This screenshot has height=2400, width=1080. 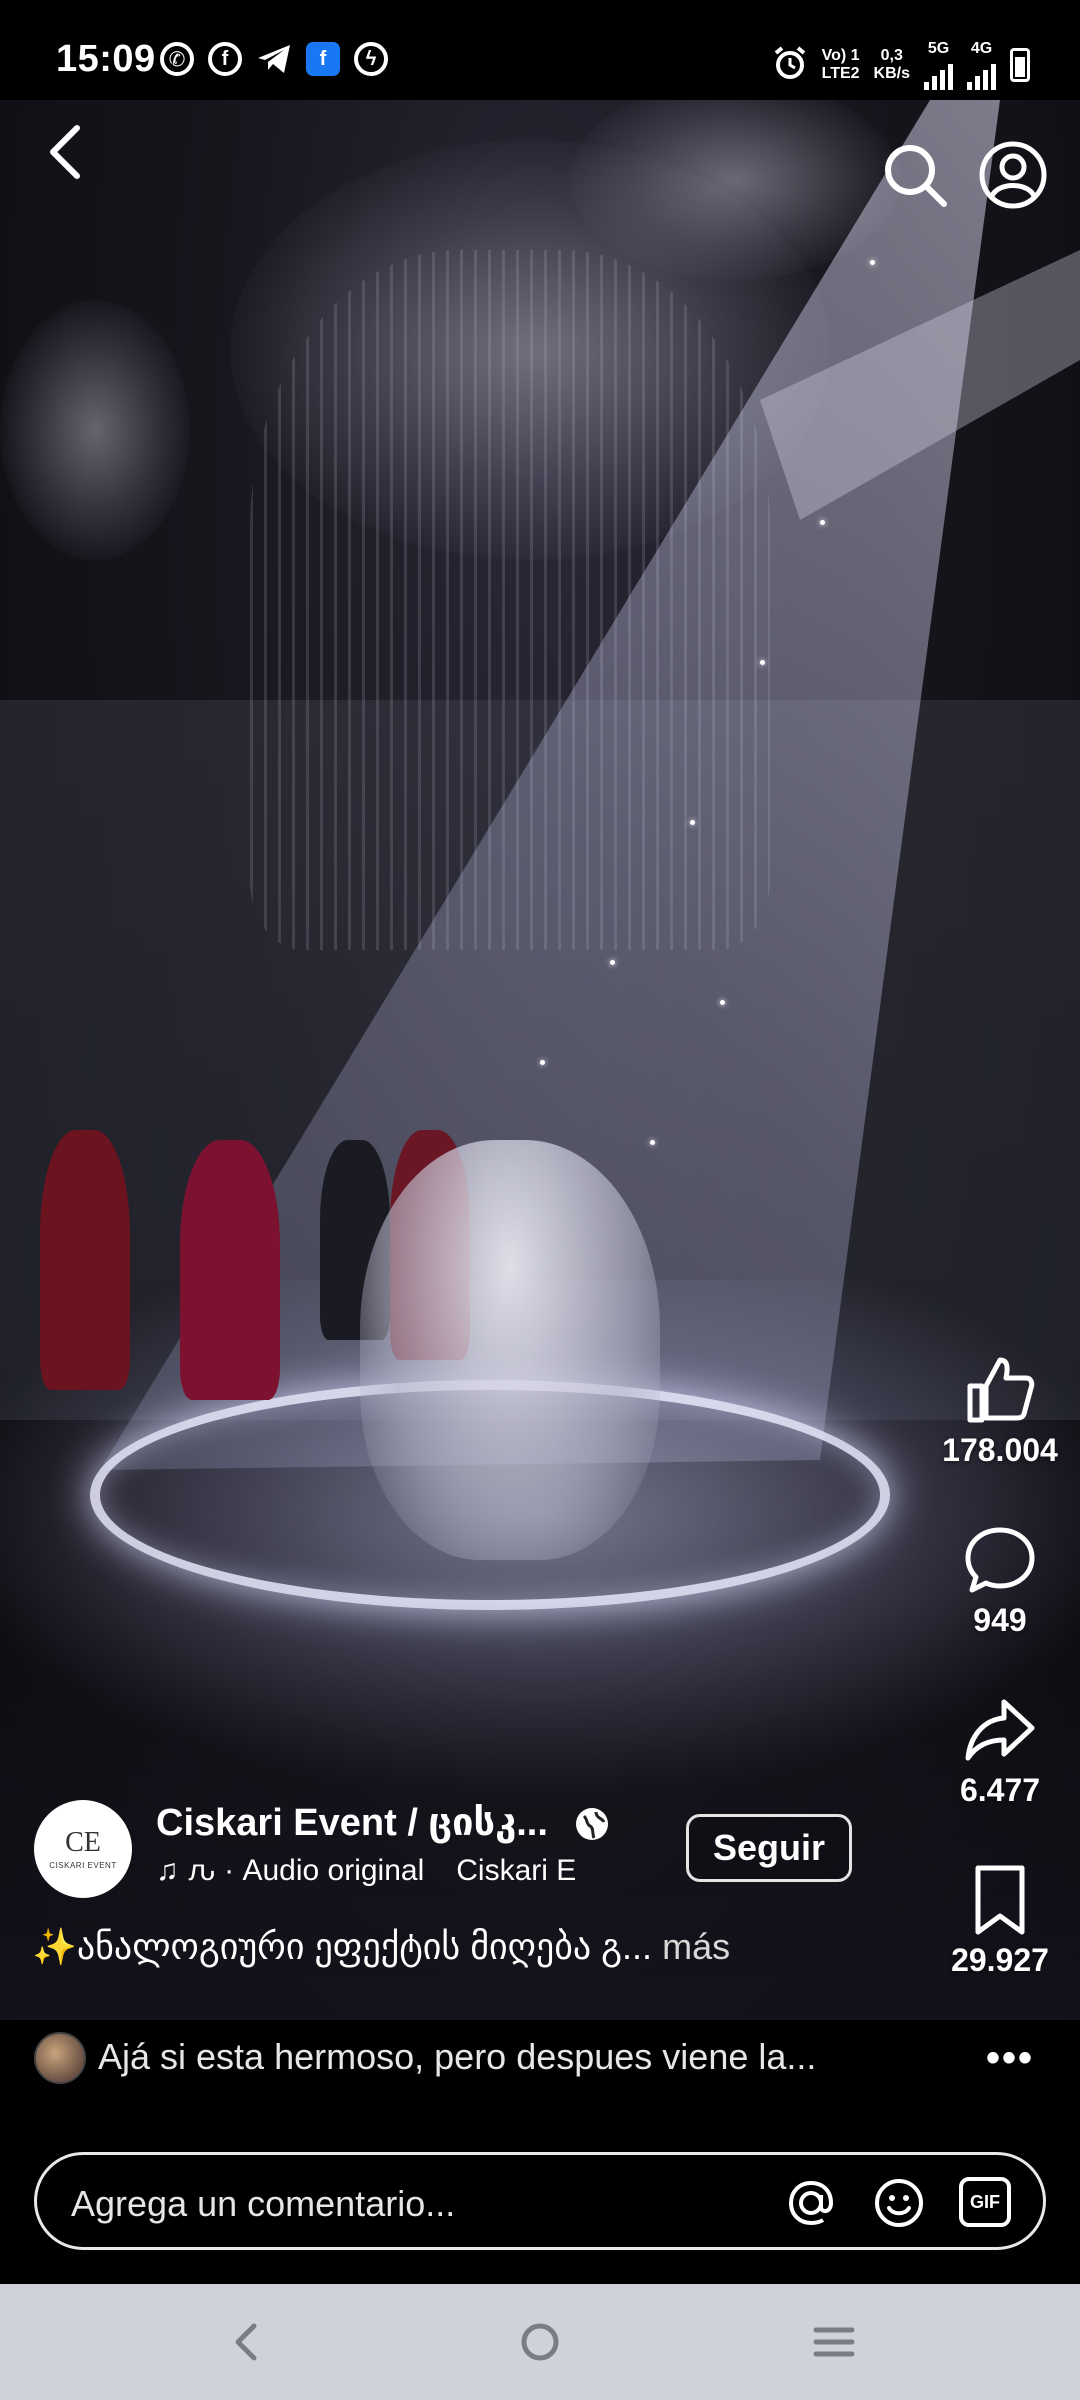 I want to click on caption-more-link: más, so click(x=696, y=1946).